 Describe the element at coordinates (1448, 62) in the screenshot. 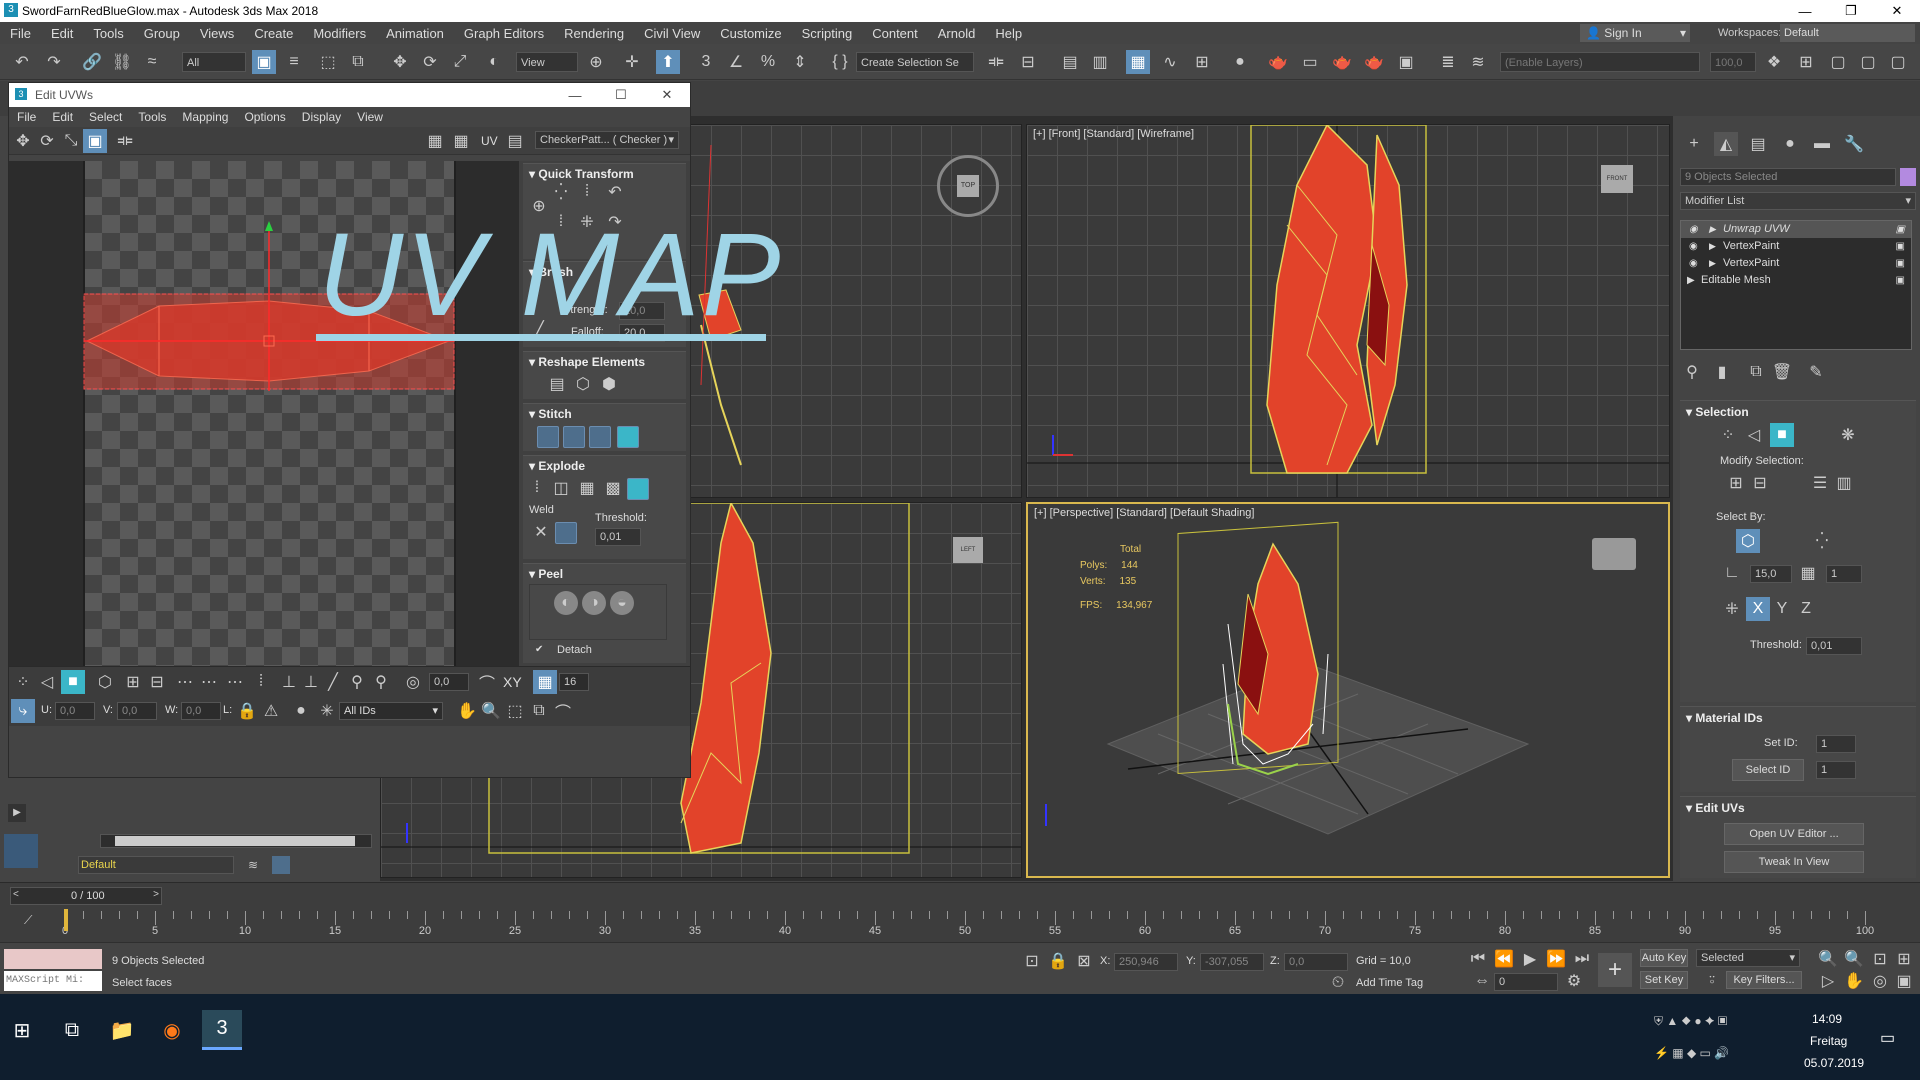

I see `layers-icon: ≣` at that location.